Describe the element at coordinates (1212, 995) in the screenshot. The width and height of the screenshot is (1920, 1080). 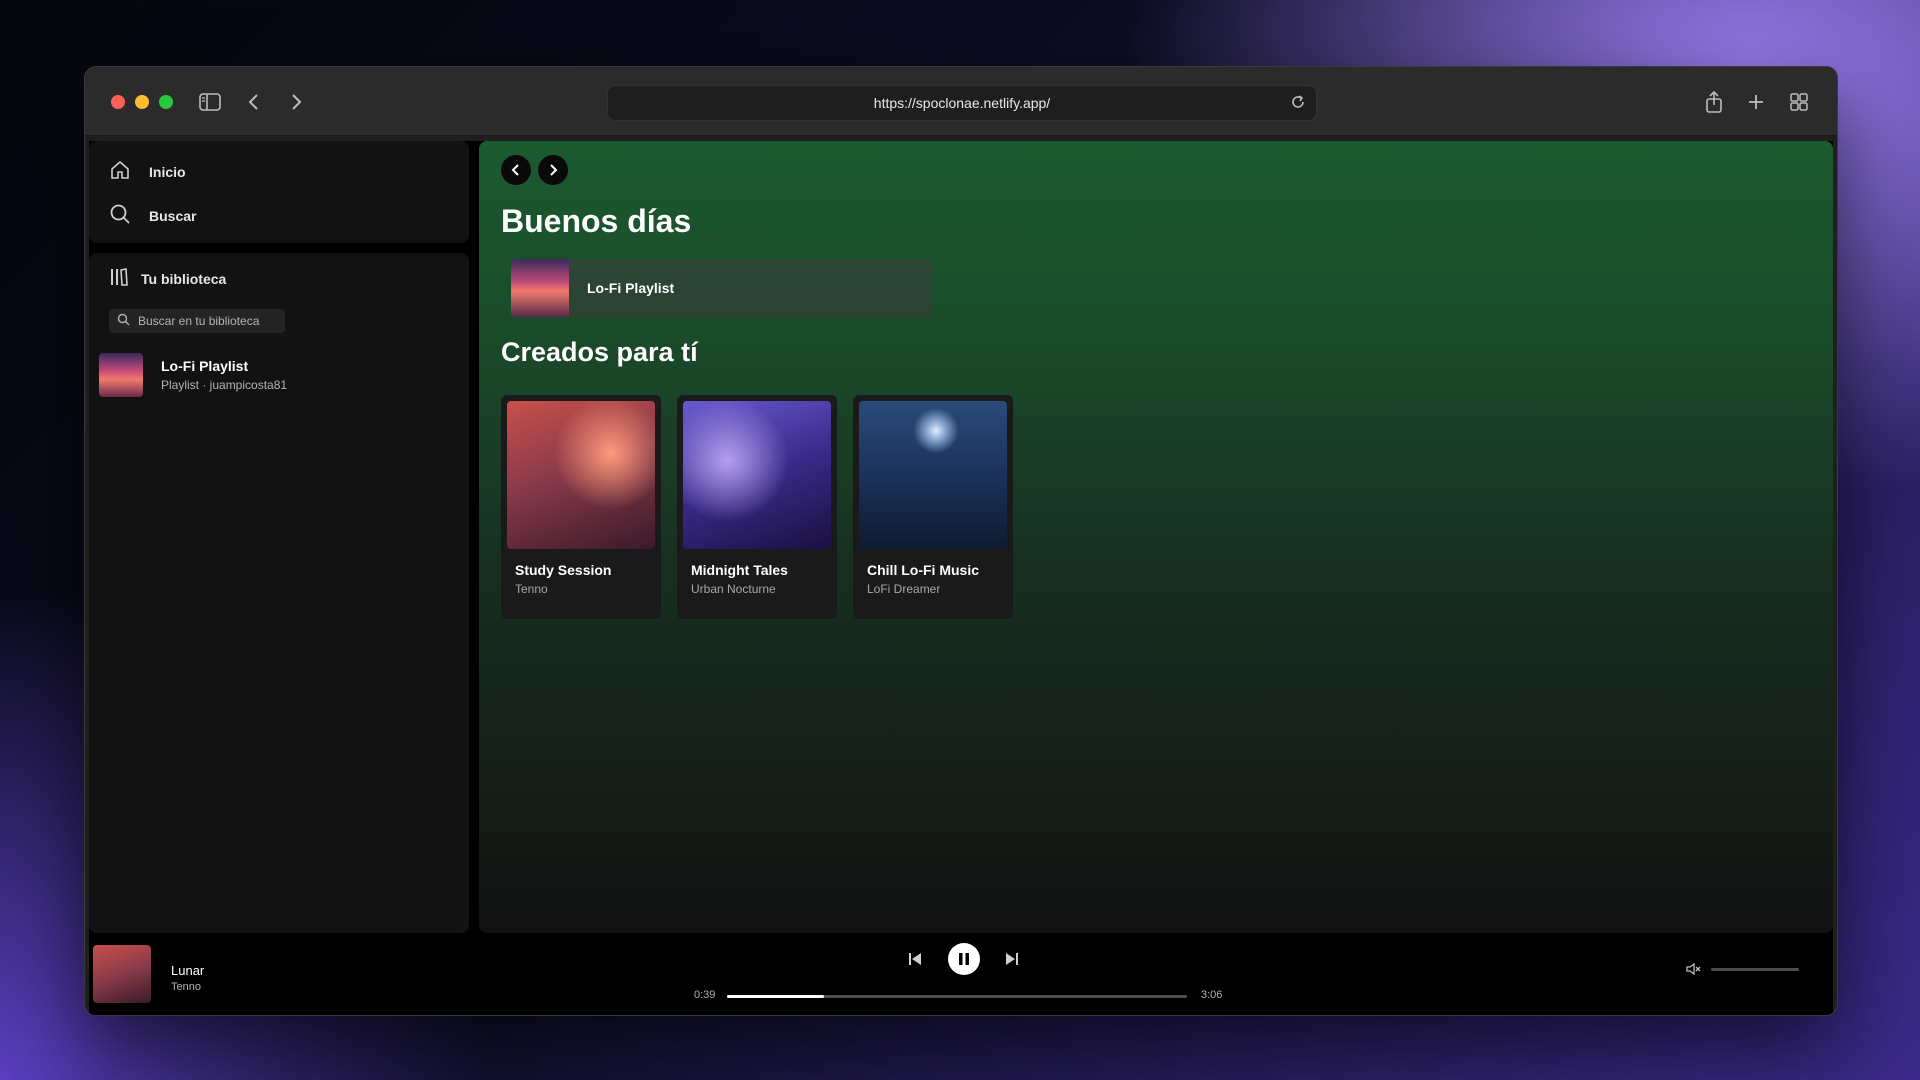
I see `total-duration: 3:06` at that location.